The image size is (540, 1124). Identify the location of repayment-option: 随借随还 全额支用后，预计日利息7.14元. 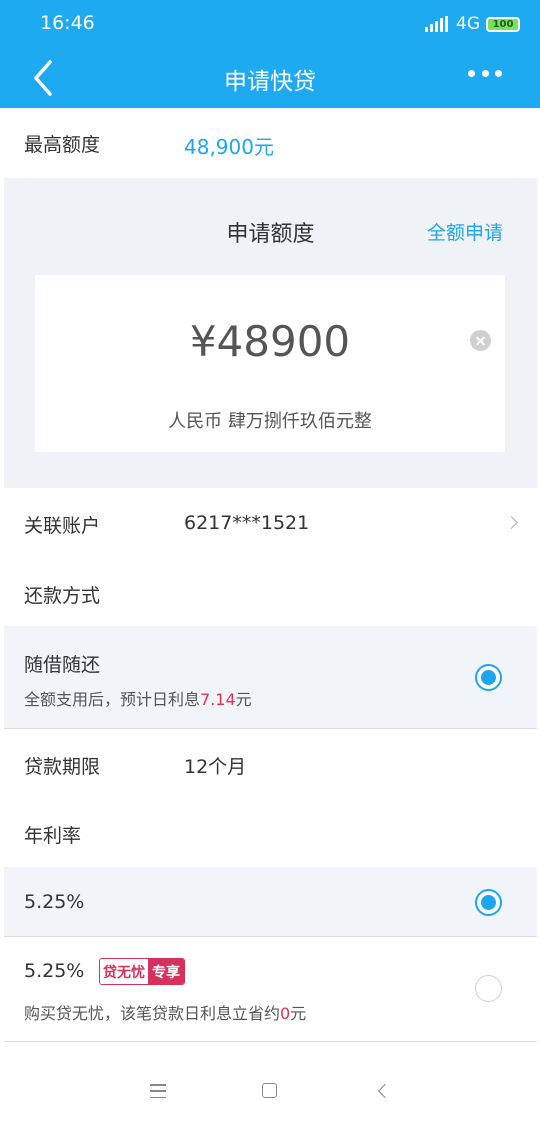
(270, 677).